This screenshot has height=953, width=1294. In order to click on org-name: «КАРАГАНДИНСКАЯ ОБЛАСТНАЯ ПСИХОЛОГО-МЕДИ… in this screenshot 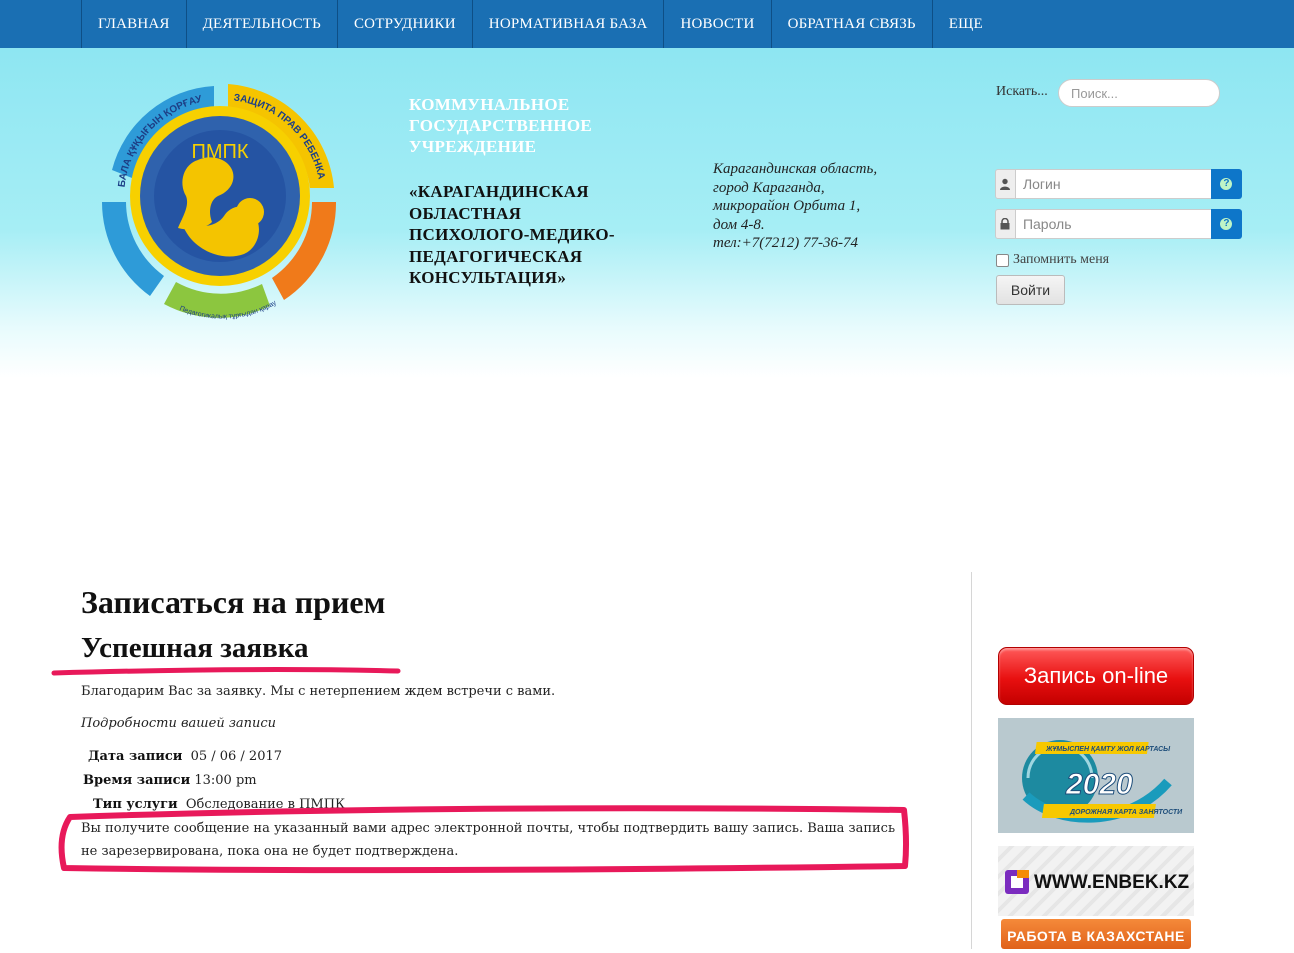, I will do `click(512, 234)`.